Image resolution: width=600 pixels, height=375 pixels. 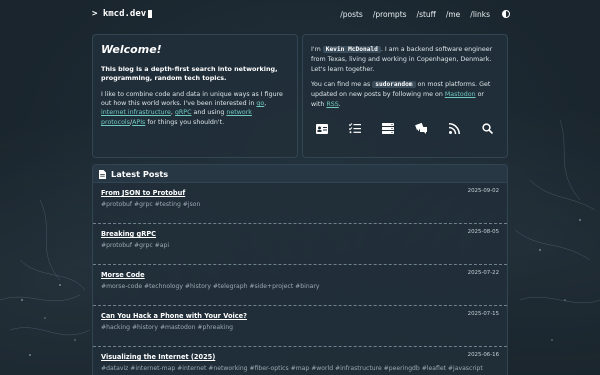 I want to click on cursor-block, so click(x=150, y=14).